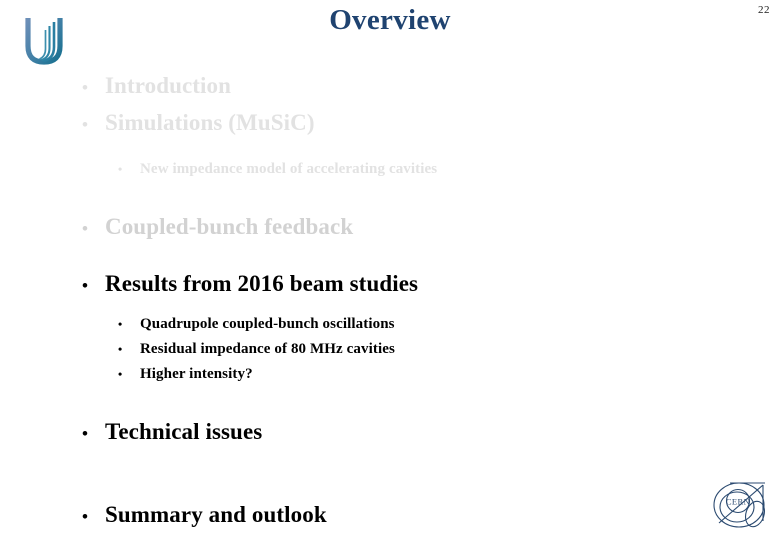 The width and height of the screenshot is (780, 540). I want to click on outline-item-label: Coupled-bunch feedback, so click(229, 226).